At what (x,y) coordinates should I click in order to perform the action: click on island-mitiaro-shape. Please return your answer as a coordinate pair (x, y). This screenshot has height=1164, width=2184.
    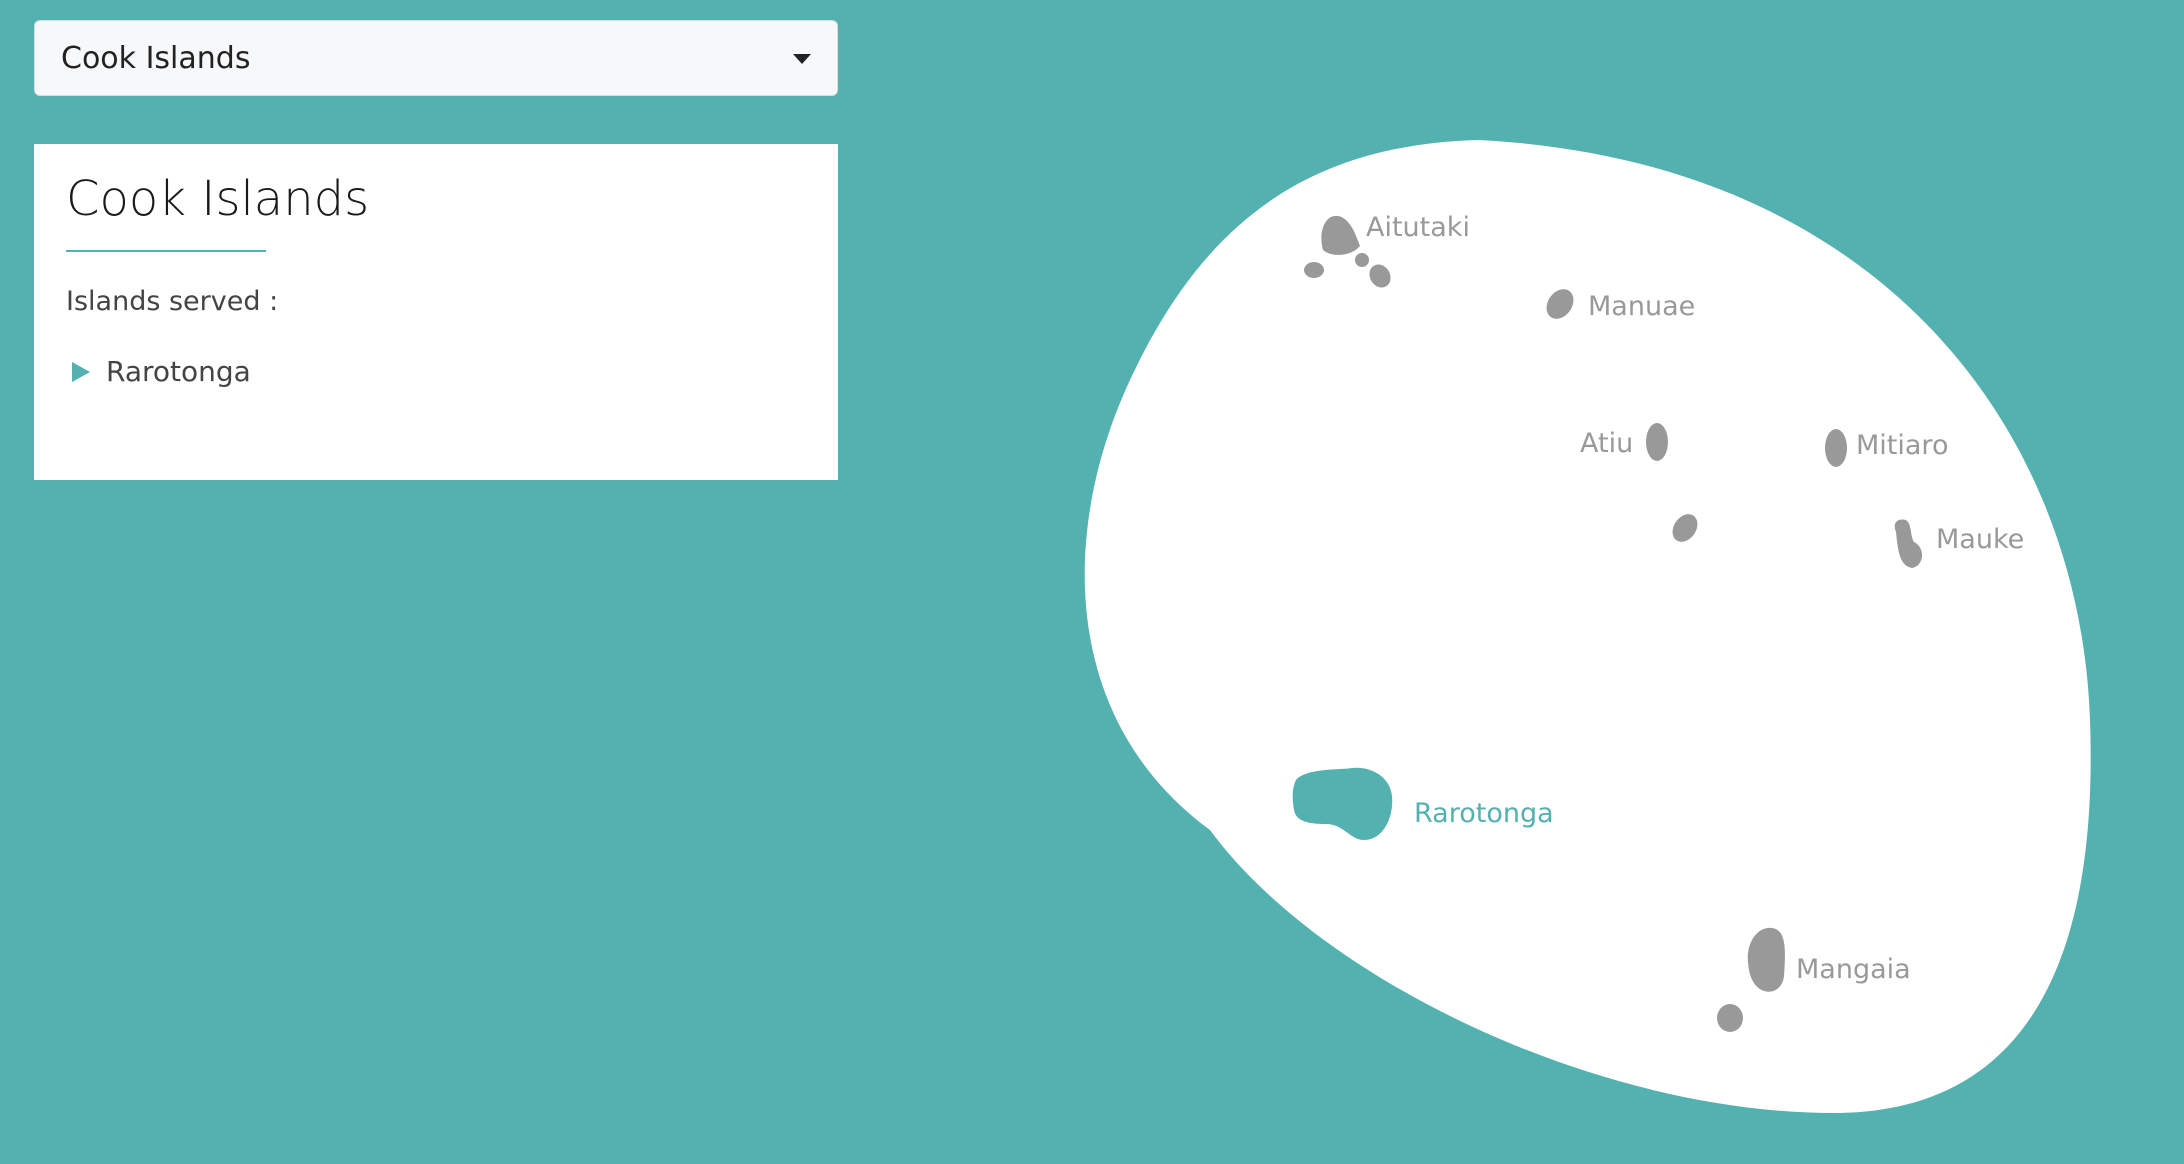
    Looking at the image, I should click on (1836, 448).